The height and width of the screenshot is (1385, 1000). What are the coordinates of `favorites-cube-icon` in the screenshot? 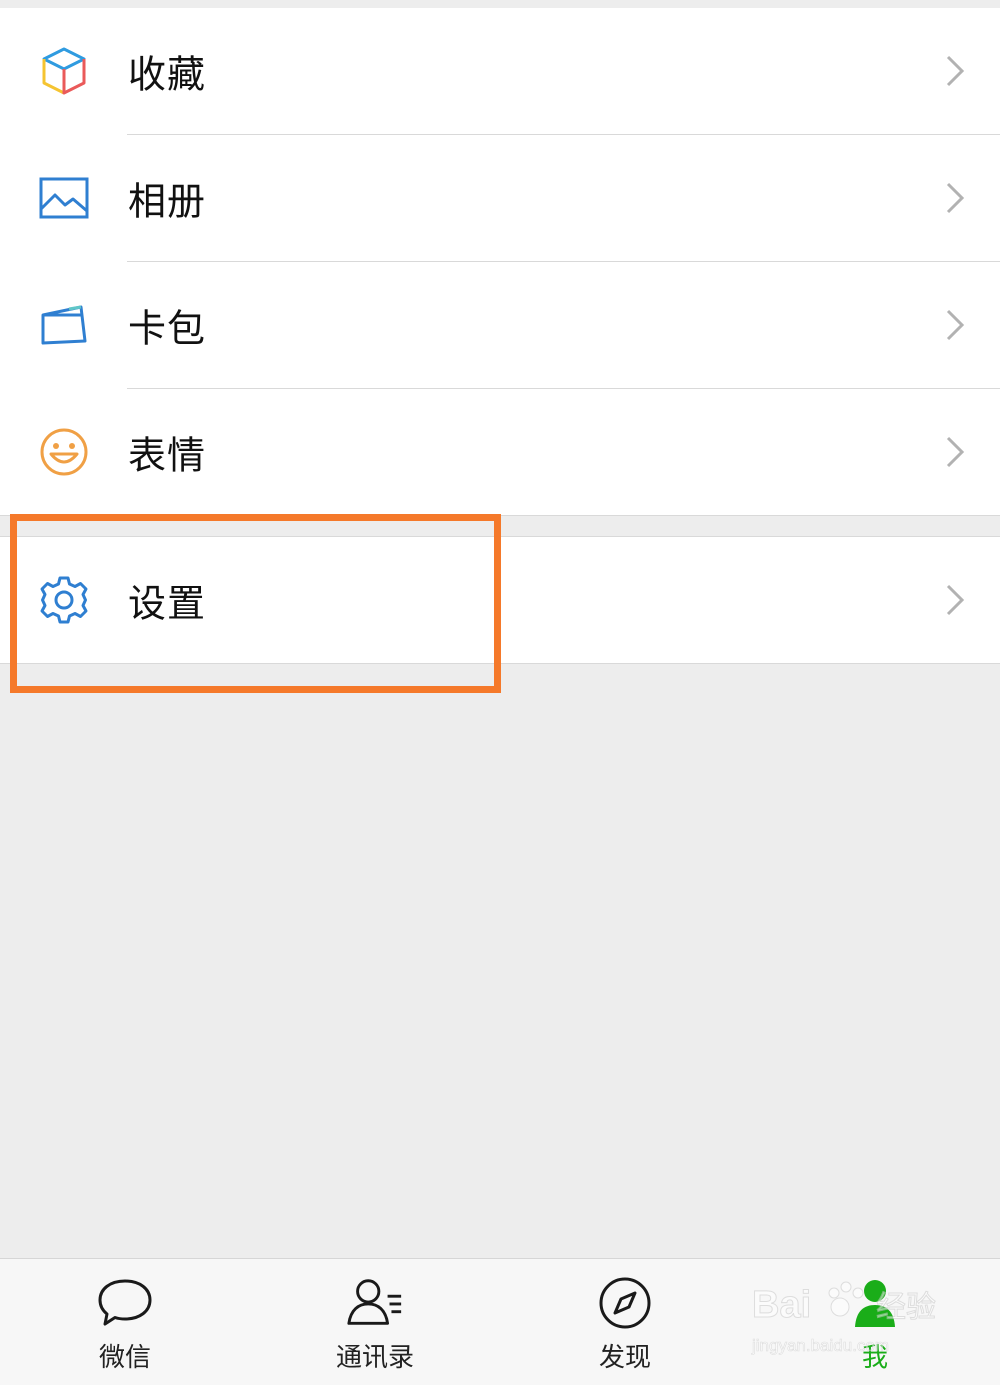 It's located at (64, 71).